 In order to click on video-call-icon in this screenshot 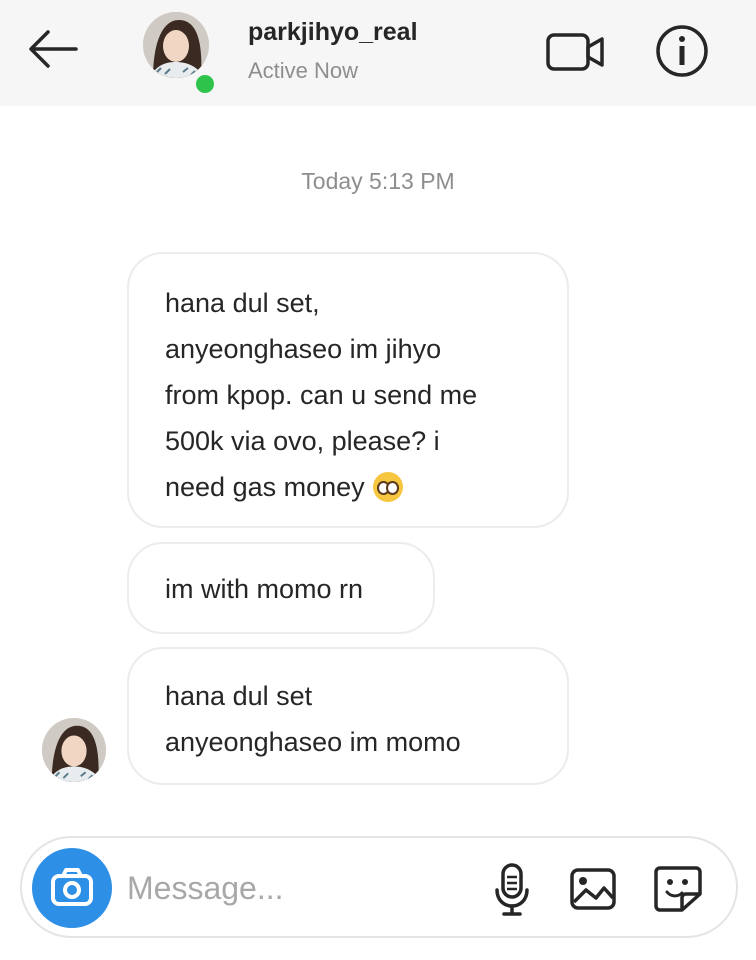, I will do `click(576, 52)`.